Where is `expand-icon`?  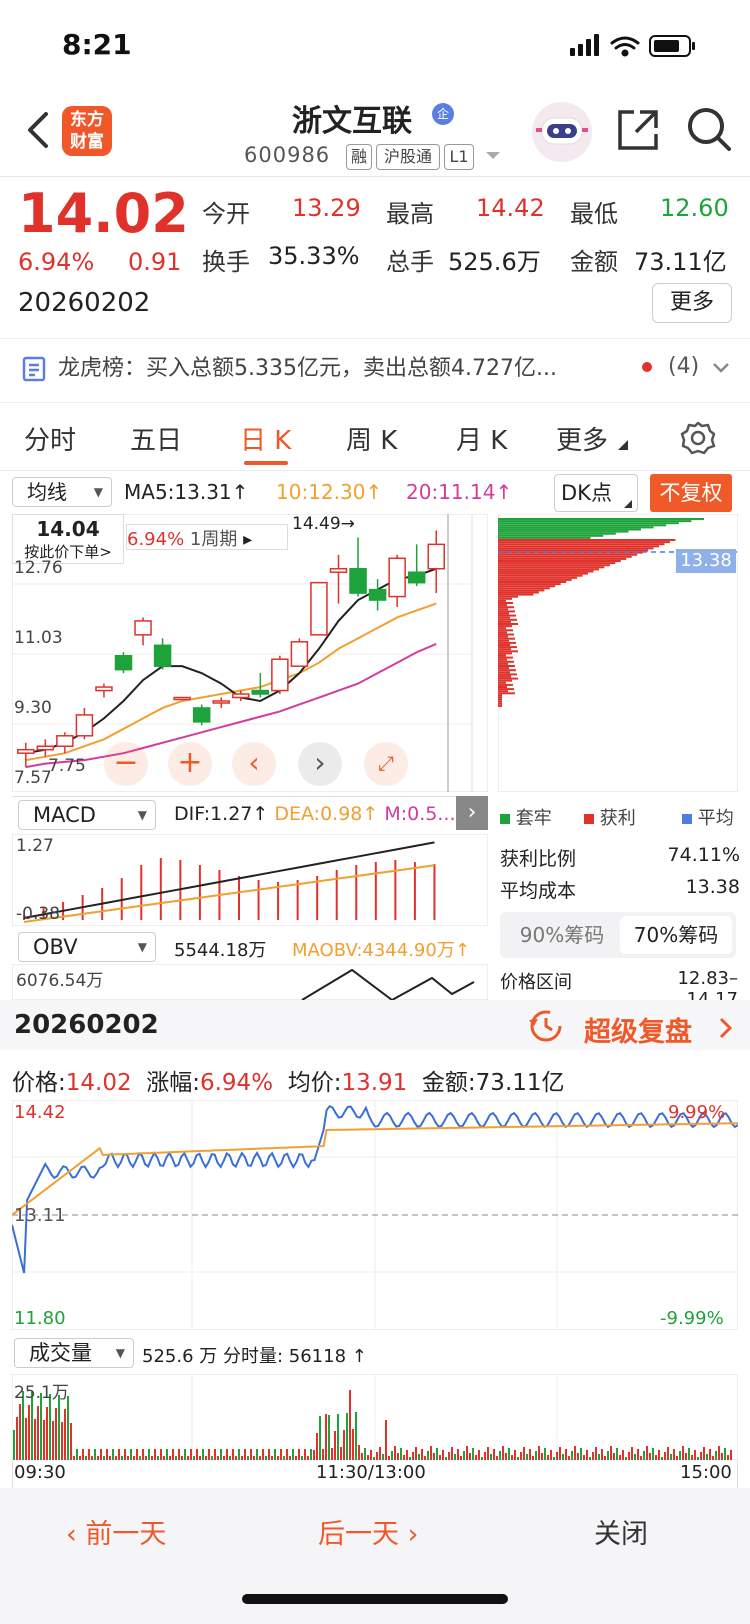 expand-icon is located at coordinates (721, 368).